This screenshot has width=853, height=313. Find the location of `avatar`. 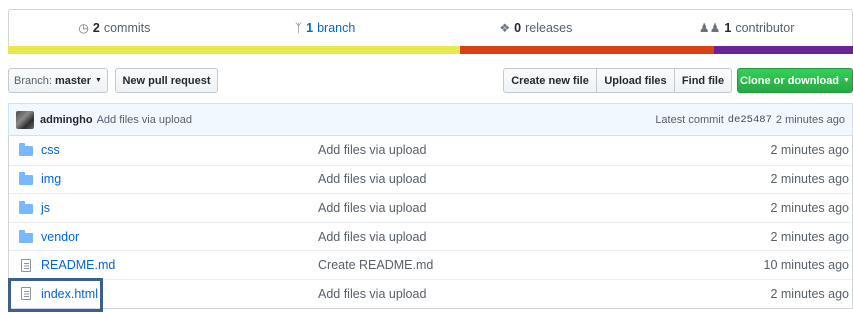

avatar is located at coordinates (25, 119).